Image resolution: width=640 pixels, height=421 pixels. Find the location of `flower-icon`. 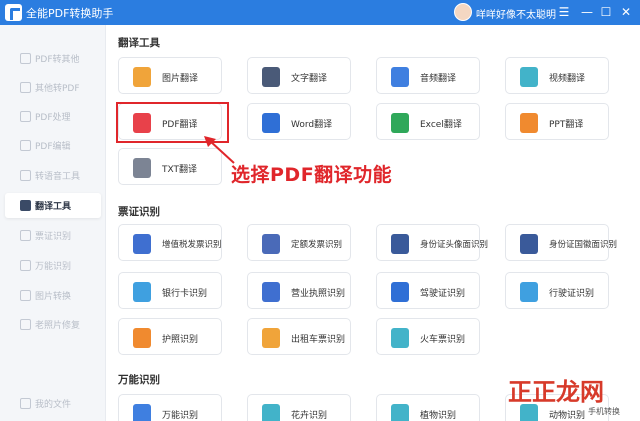

flower-icon is located at coordinates (271, 412).